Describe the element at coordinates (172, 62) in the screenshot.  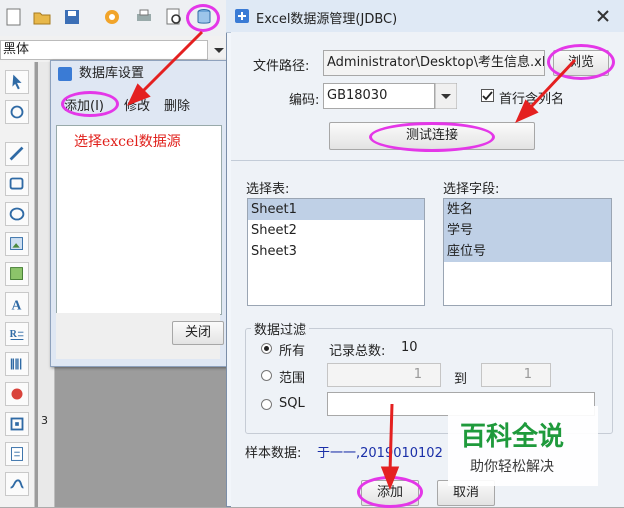
I see `arrow-to-add-menu` at that location.